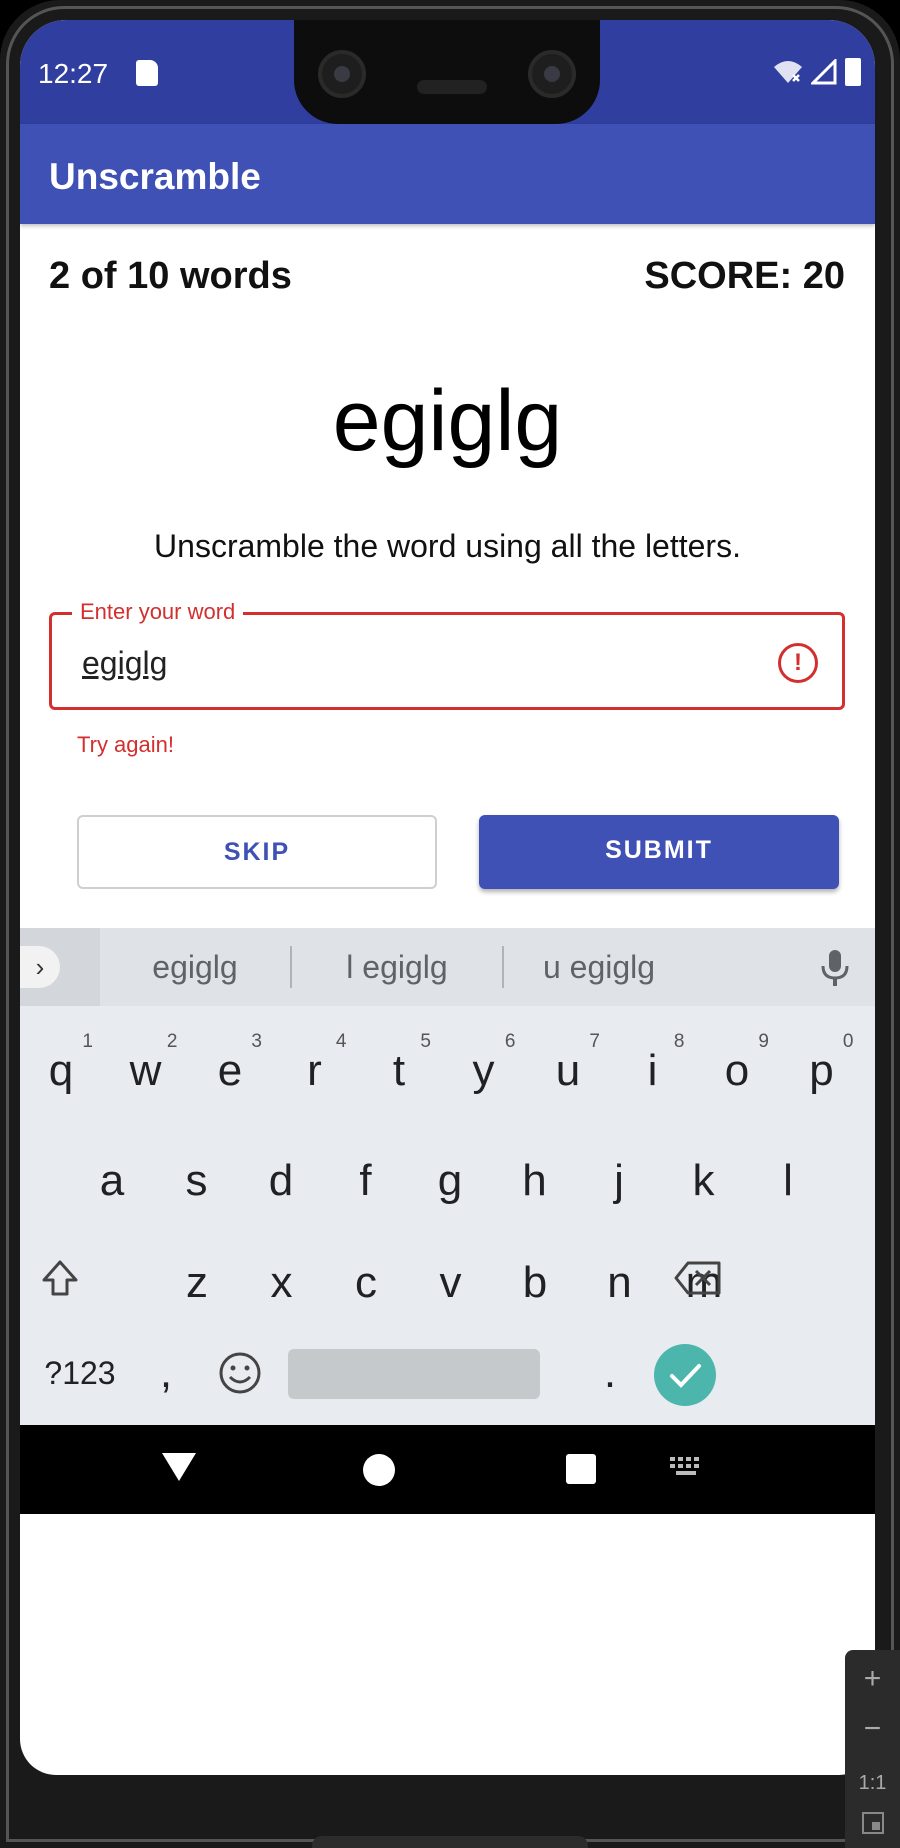 Image resolution: width=900 pixels, height=1848 pixels. I want to click on key-label: y, so click(483, 1070).